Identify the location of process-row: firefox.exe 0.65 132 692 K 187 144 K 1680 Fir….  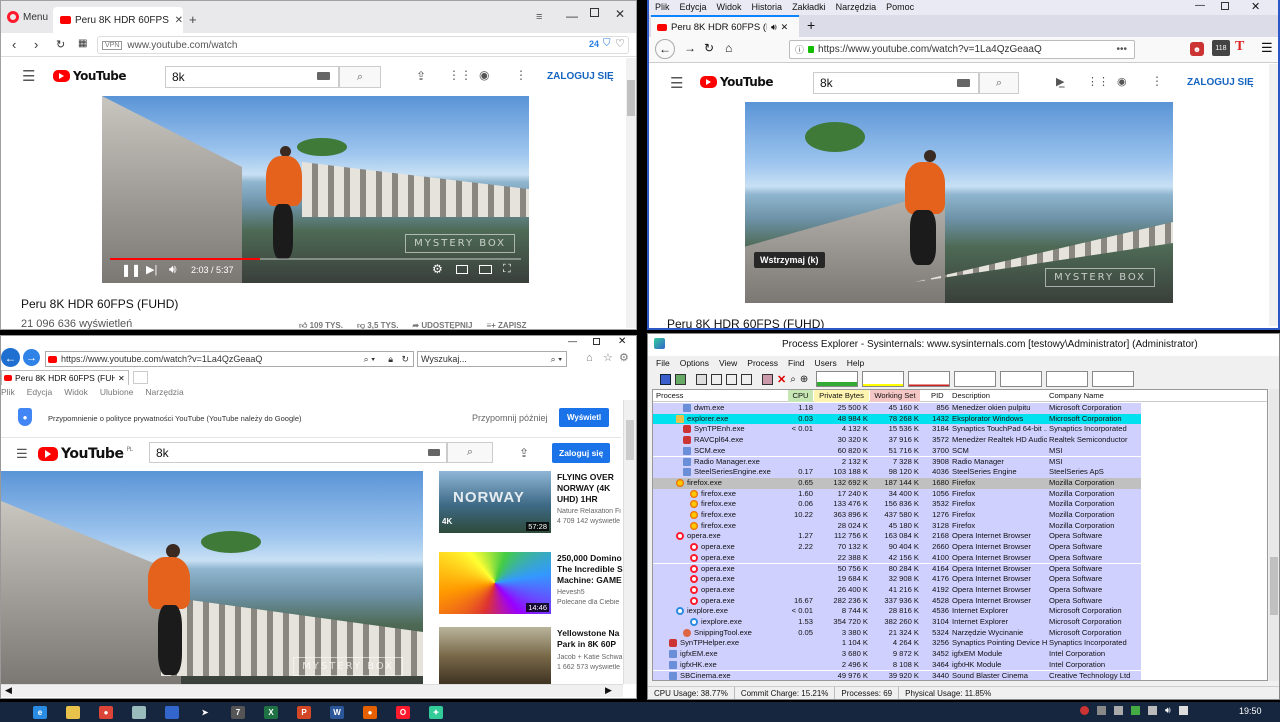
(897, 483).